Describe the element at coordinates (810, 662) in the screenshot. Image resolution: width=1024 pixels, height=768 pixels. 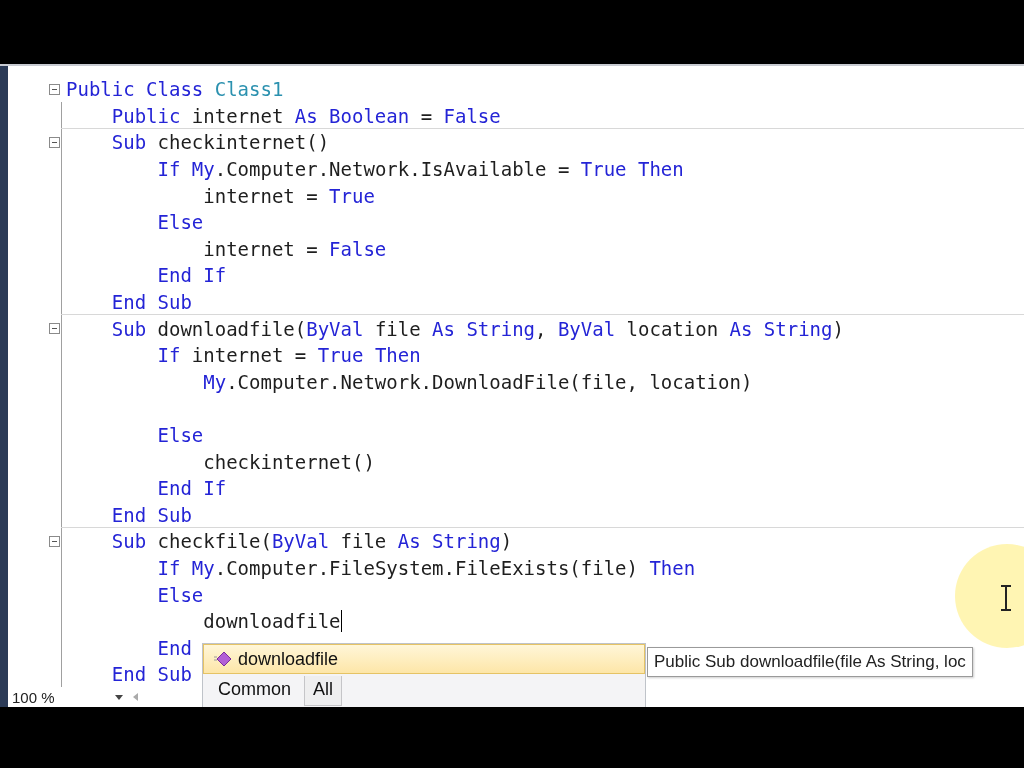
I see `signature-tooltip: Public Sub downloadfile(file As String, loc` at that location.